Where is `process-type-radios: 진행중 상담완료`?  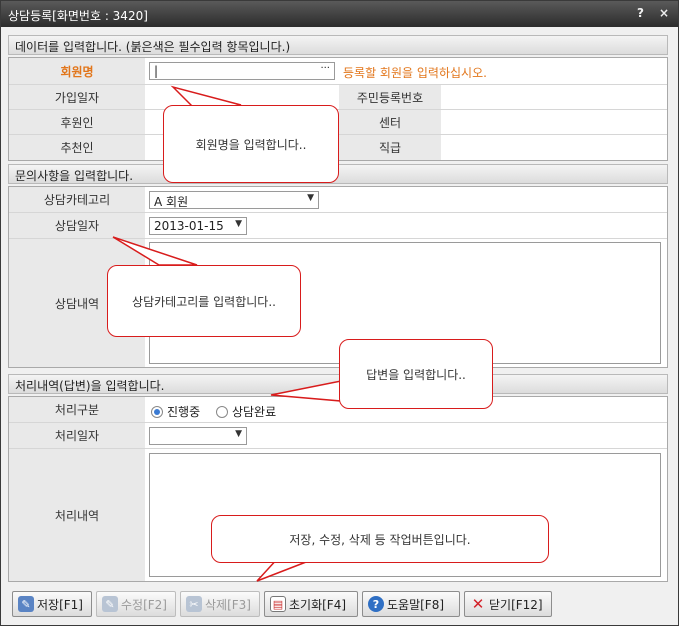 process-type-radios: 진행중 상담완료 is located at coordinates (219, 412).